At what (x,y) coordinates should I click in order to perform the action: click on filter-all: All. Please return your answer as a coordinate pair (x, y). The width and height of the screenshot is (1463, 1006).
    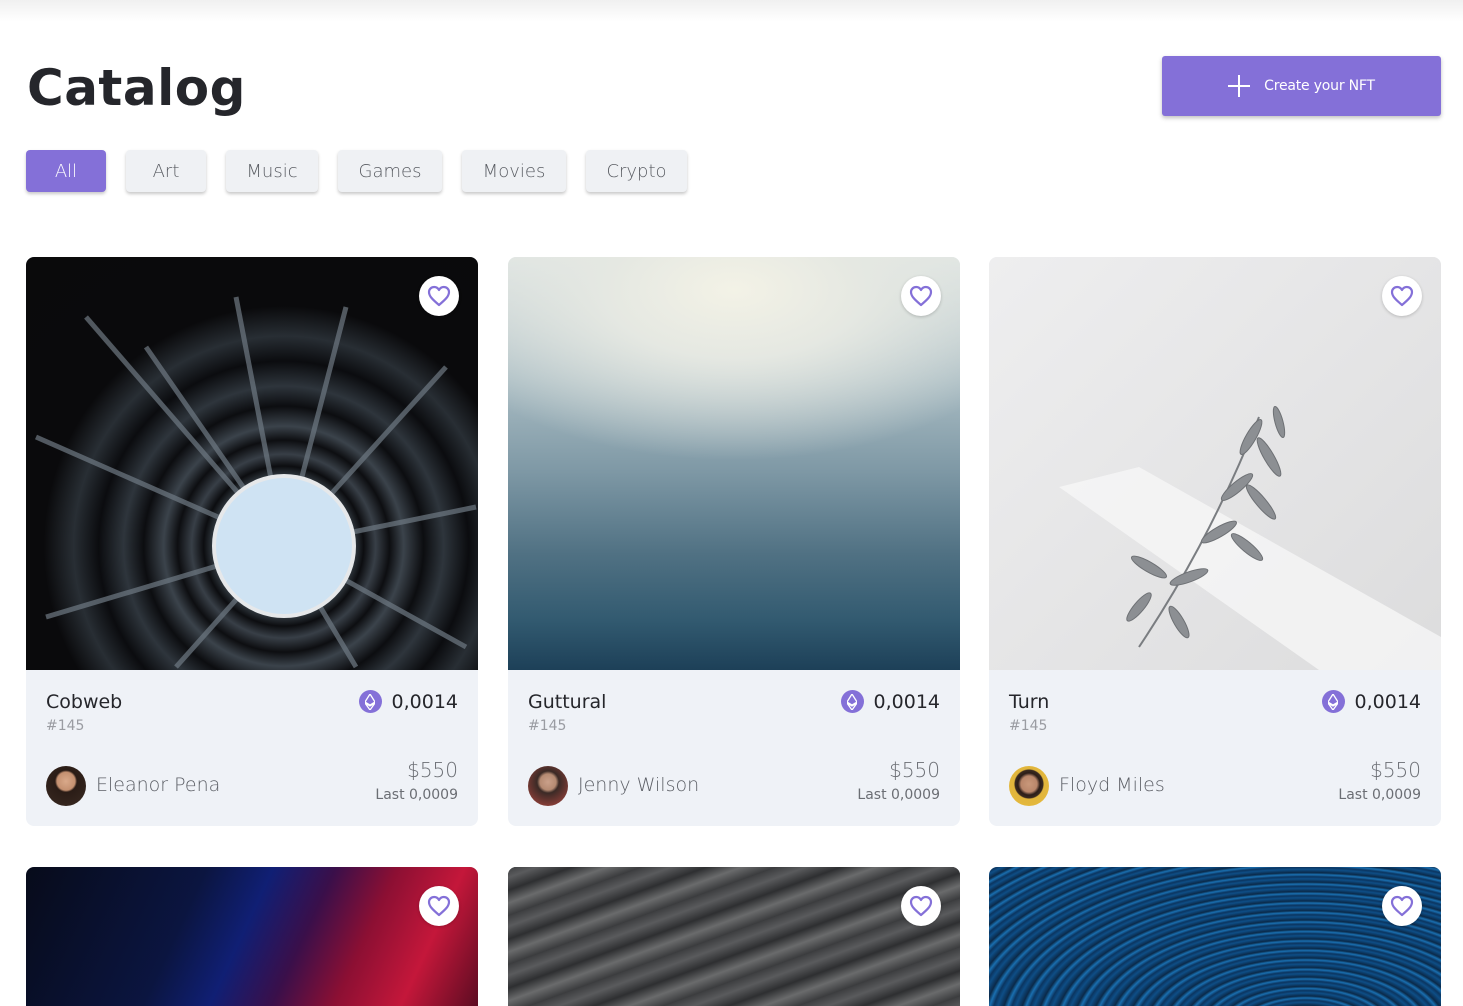
    Looking at the image, I should click on (66, 171).